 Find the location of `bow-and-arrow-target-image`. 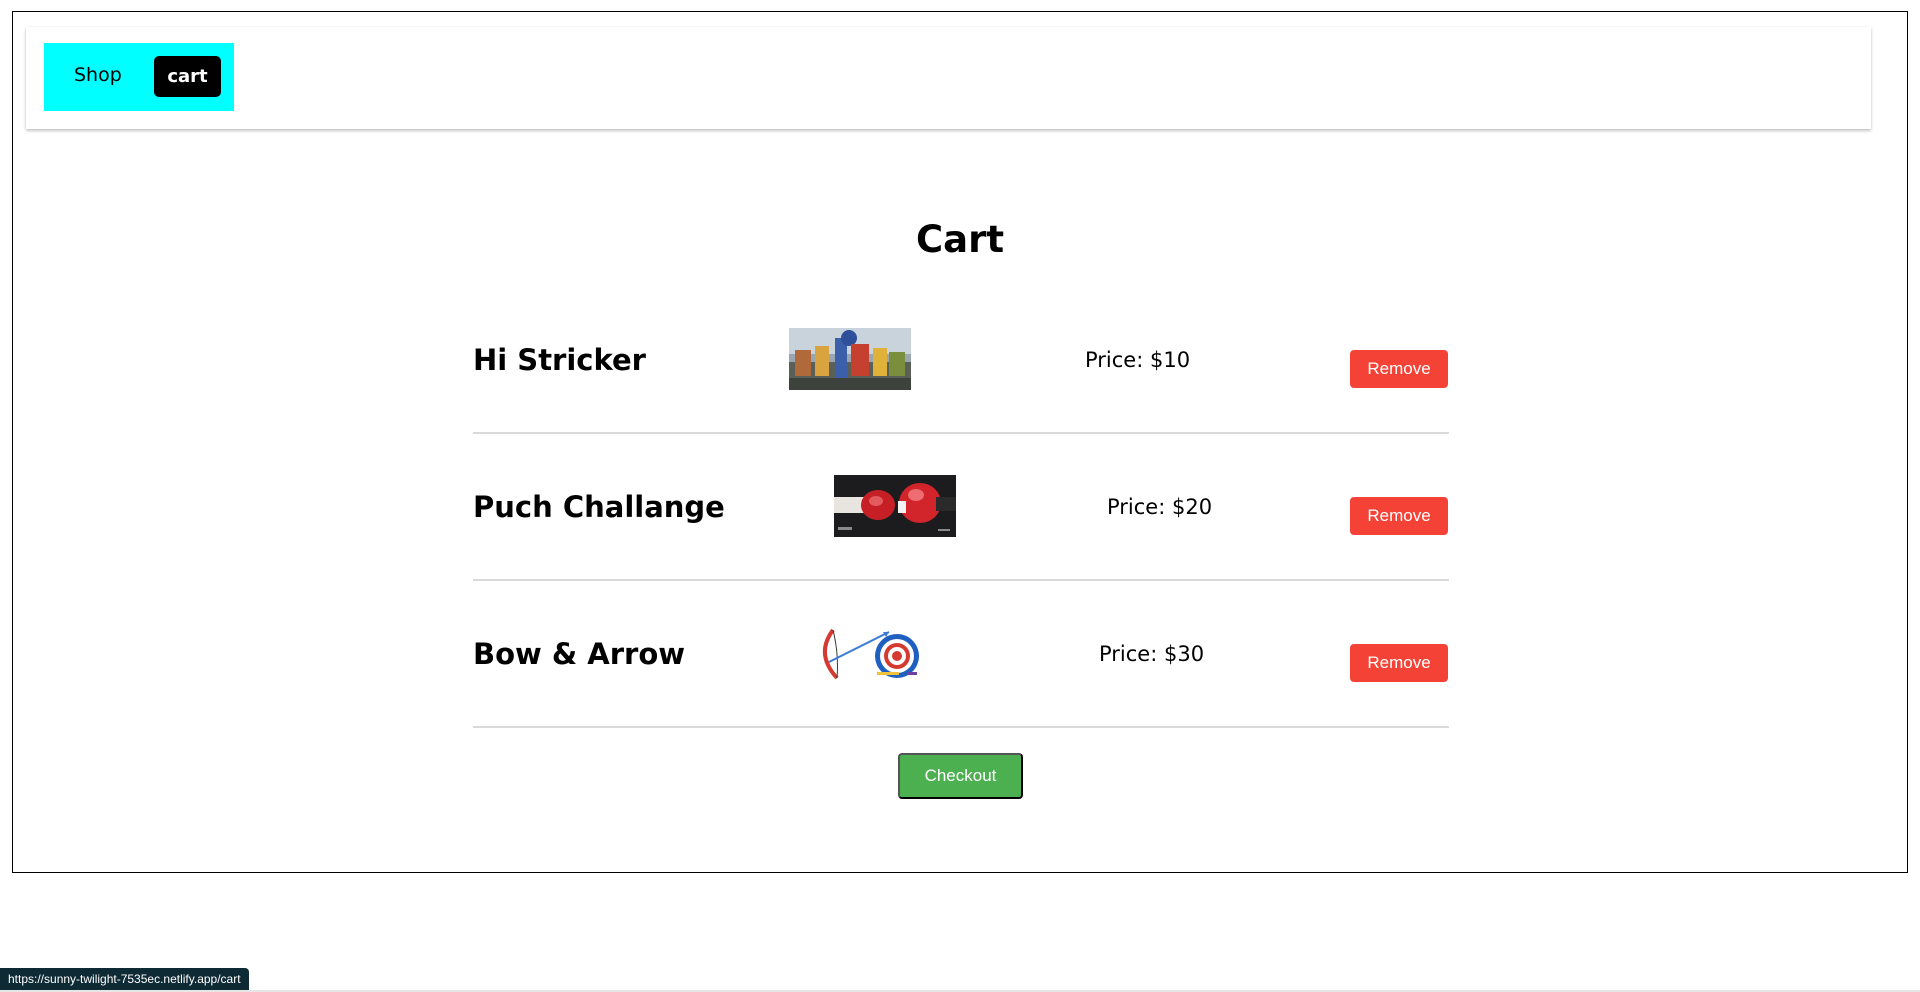

bow-and-arrow-target-image is located at coordinates (880, 653).